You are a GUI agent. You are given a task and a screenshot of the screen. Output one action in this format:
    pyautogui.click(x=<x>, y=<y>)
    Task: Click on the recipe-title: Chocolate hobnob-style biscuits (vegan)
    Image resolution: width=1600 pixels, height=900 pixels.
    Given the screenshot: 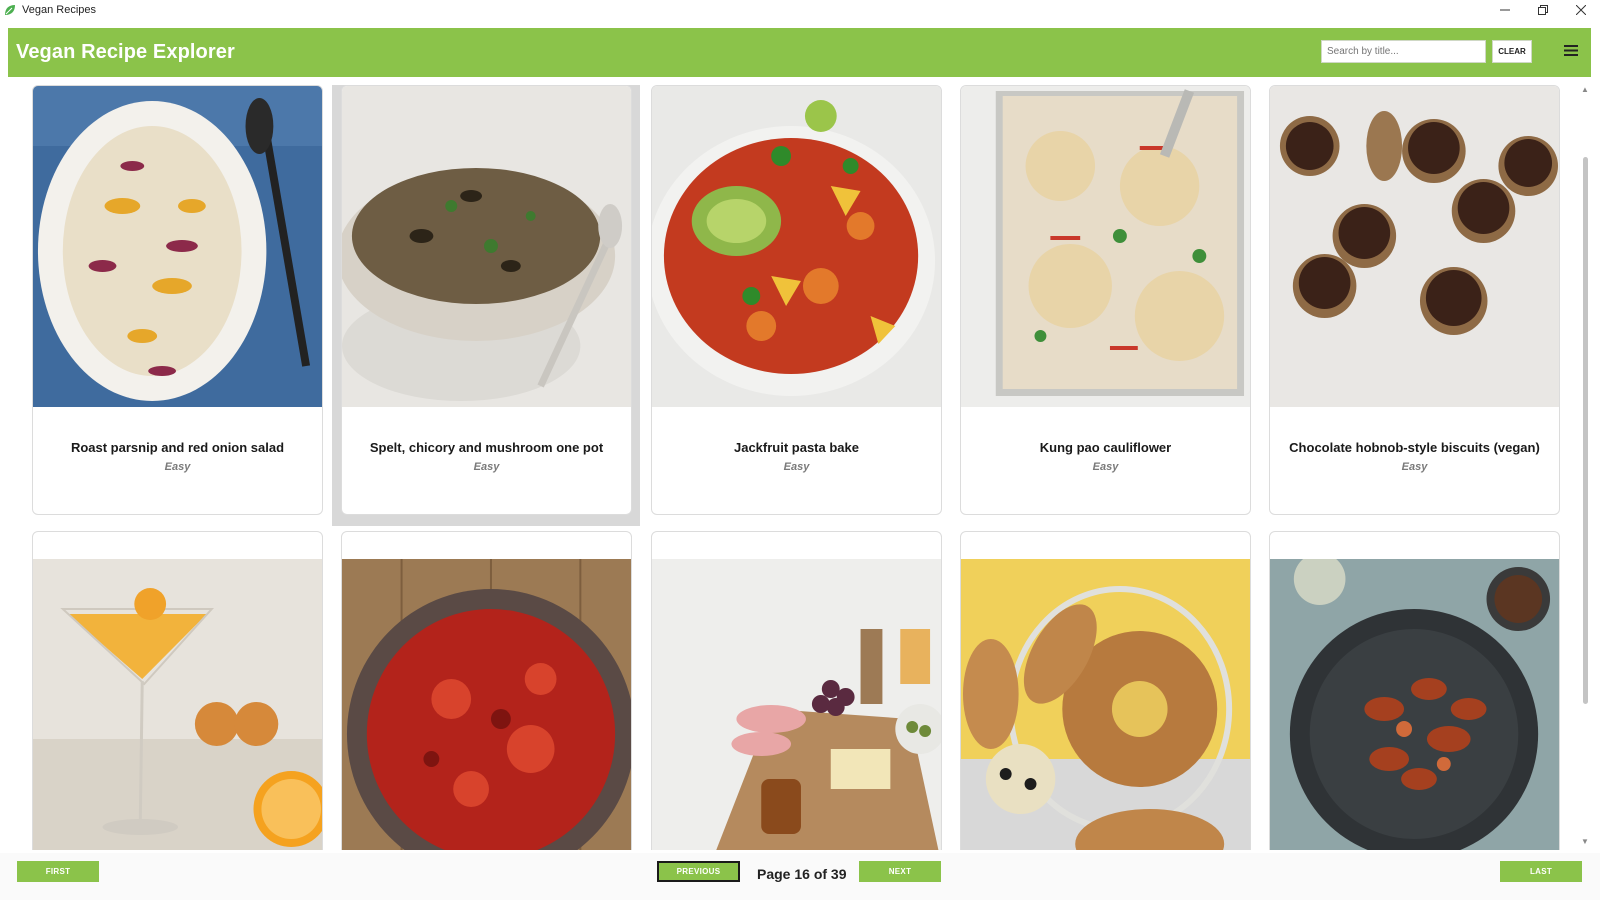 What is the action you would take?
    pyautogui.click(x=1414, y=447)
    